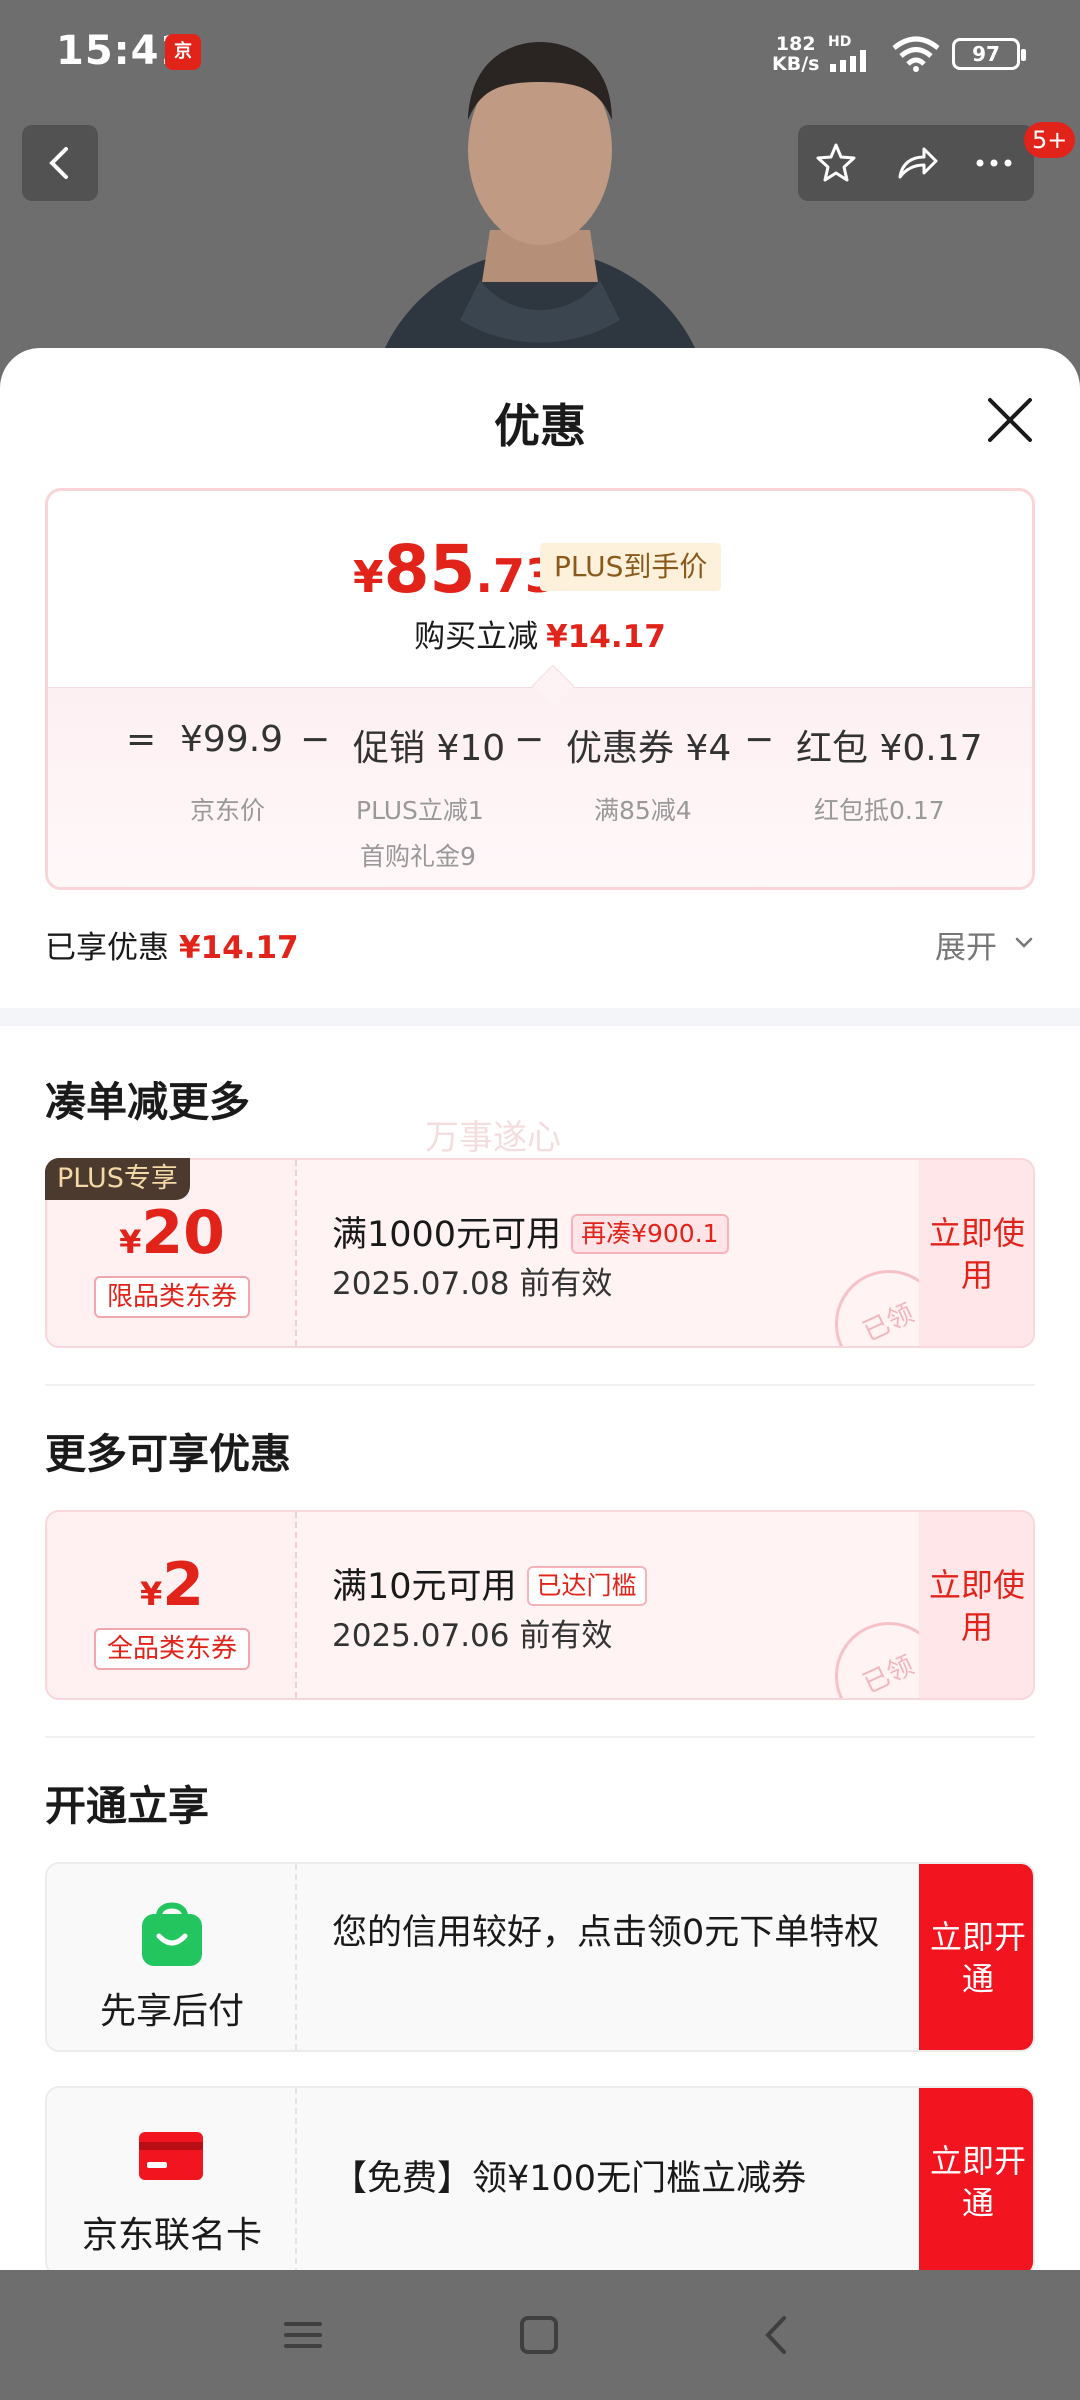  What do you see at coordinates (840, 42) in the screenshot?
I see `hd-indicator: HD` at bounding box center [840, 42].